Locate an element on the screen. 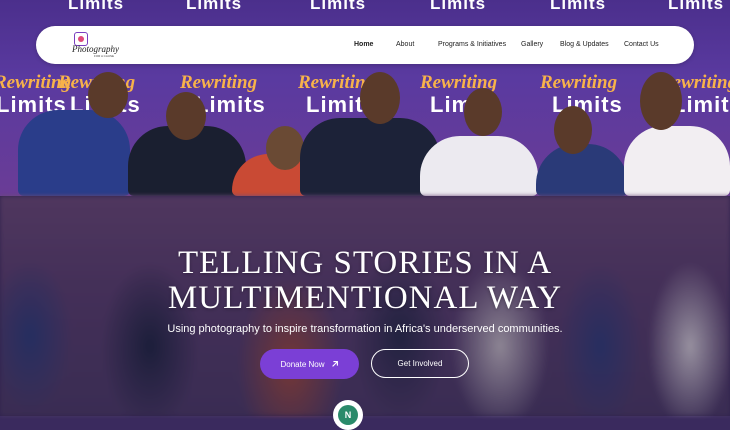 The width and height of the screenshot is (730, 430). get-involved-button: Get Involved is located at coordinates (420, 363).